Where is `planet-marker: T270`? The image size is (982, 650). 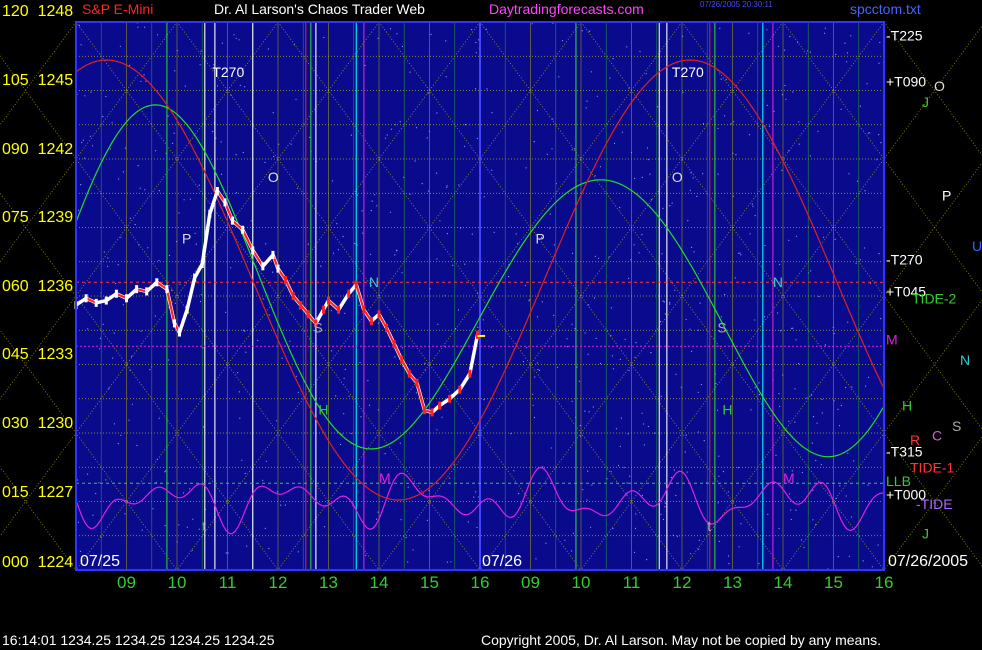
planet-marker: T270 is located at coordinates (228, 72).